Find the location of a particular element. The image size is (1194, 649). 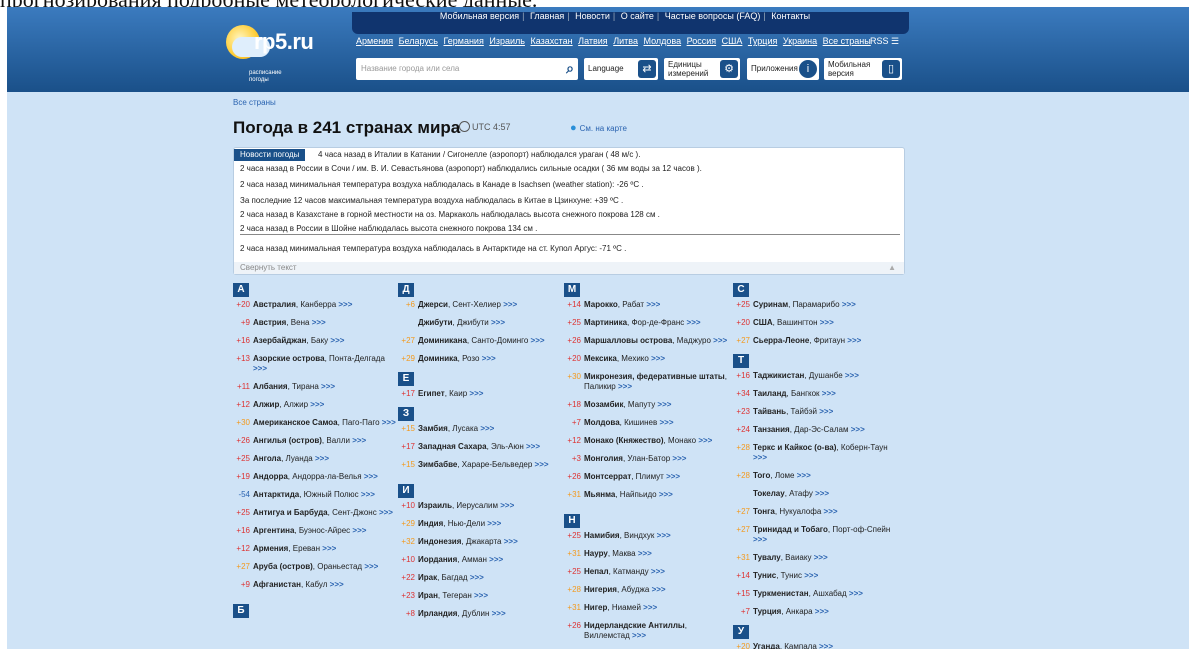

menu-contacts: Контакты is located at coordinates (790, 16).